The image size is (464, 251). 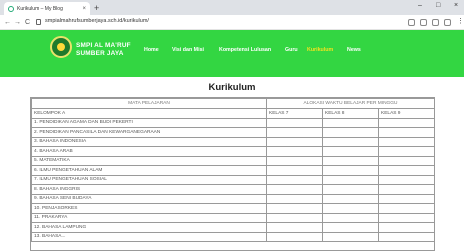 What do you see at coordinates (38, 22) in the screenshot?
I see `lock-icon` at bounding box center [38, 22].